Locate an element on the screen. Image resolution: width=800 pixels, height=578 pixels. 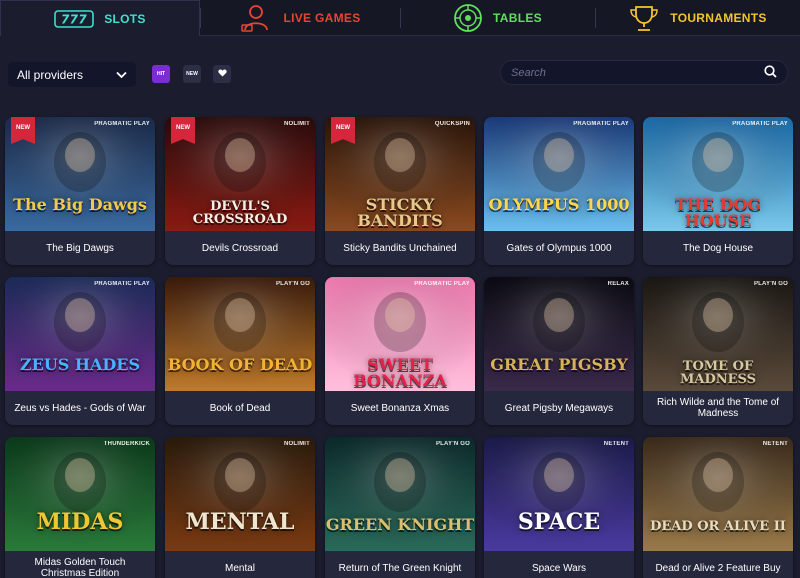
game-title: Mental is located at coordinates (240, 564).